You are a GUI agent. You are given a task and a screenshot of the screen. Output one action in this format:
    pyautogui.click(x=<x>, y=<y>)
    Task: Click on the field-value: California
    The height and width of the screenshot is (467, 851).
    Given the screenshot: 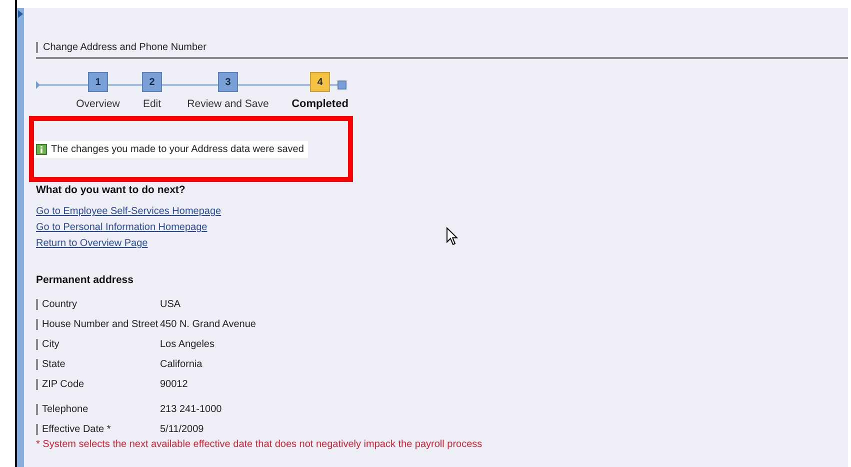 What is the action you would take?
    pyautogui.click(x=181, y=364)
    